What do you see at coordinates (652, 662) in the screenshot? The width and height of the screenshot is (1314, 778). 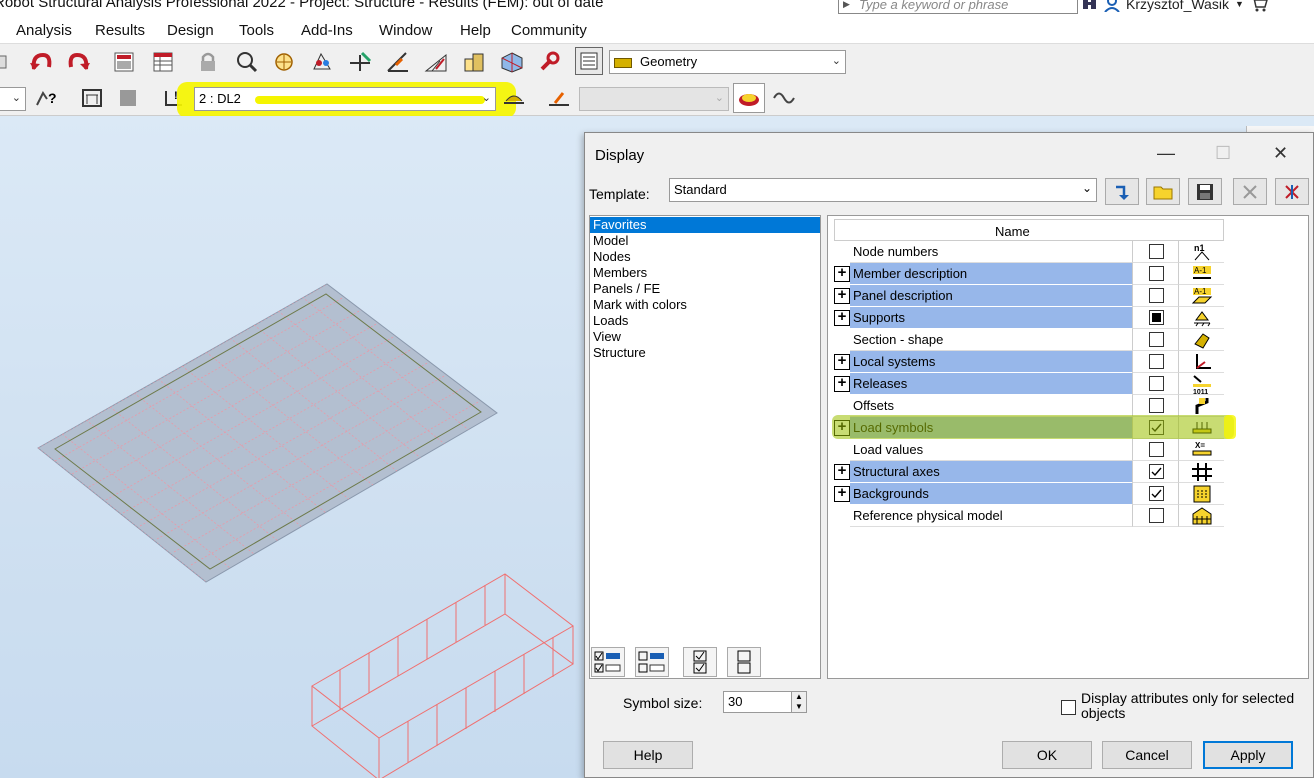 I see `collapse-all-button` at bounding box center [652, 662].